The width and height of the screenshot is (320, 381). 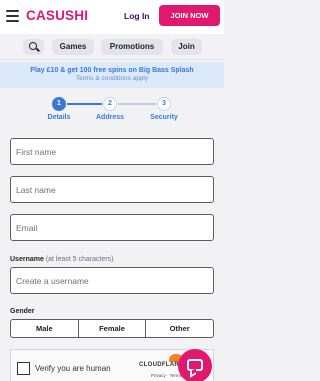 I want to click on chat-icon, so click(x=195, y=365).